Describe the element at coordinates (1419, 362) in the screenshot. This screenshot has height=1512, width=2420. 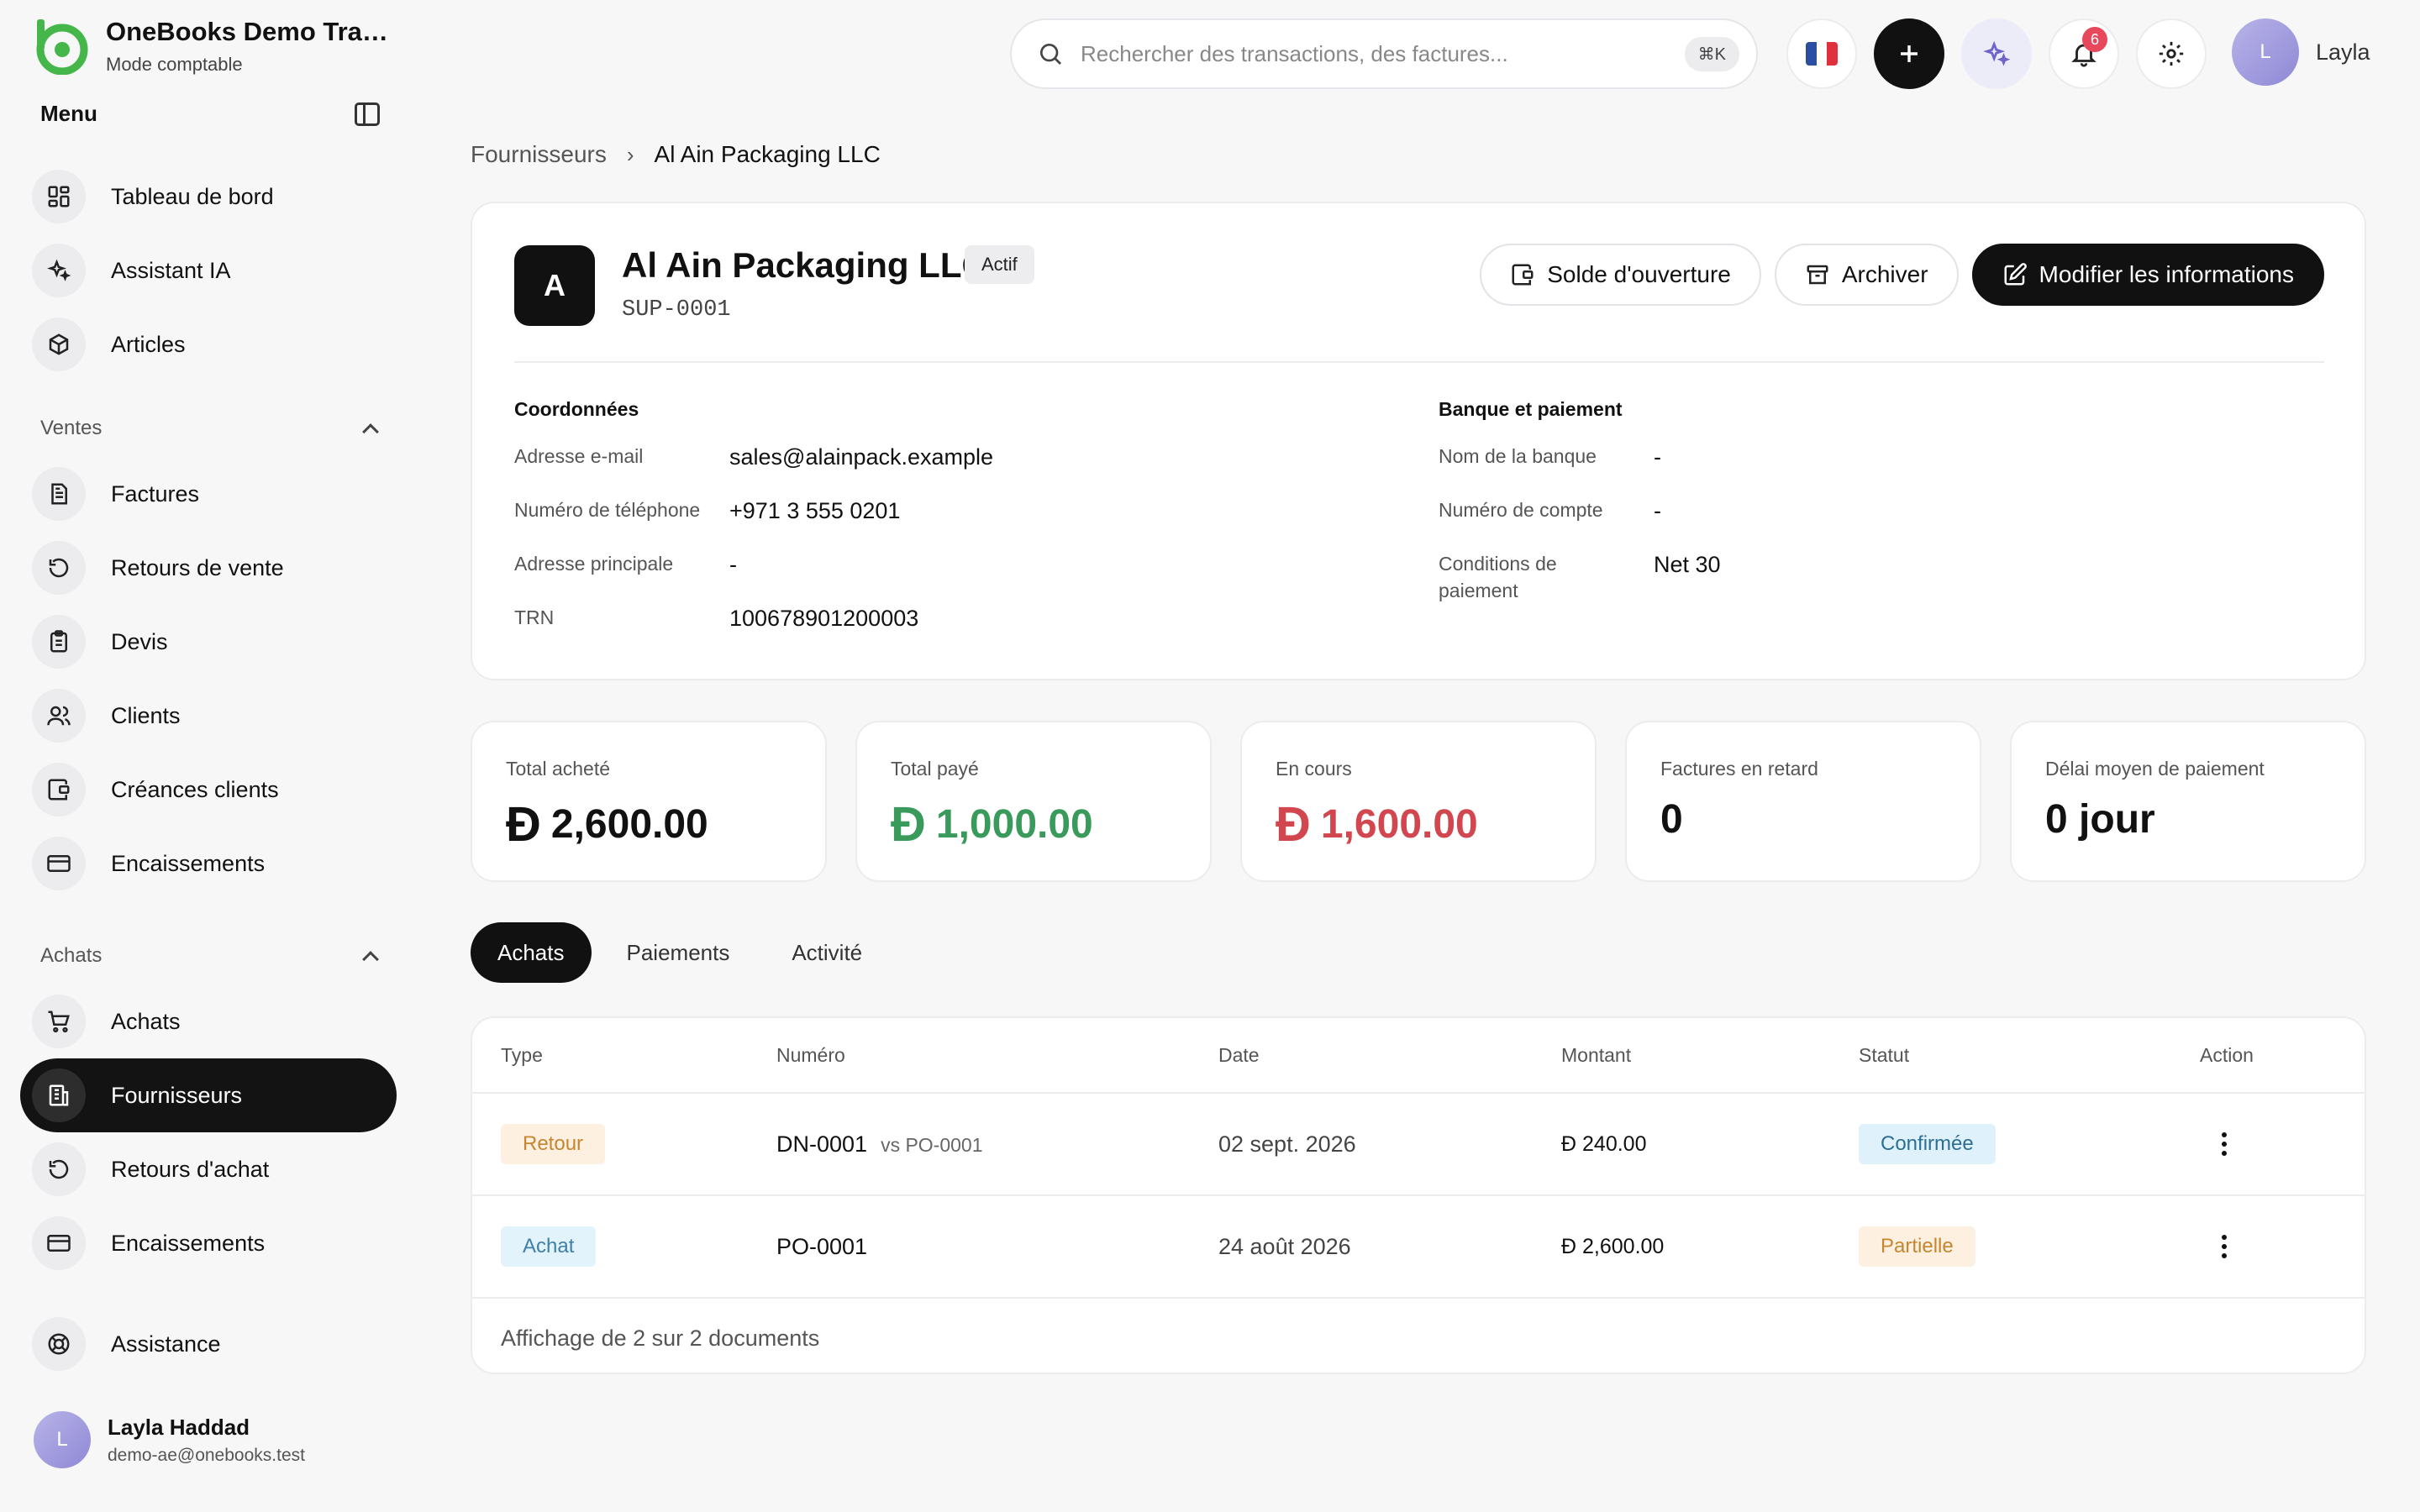
I see `divider` at that location.